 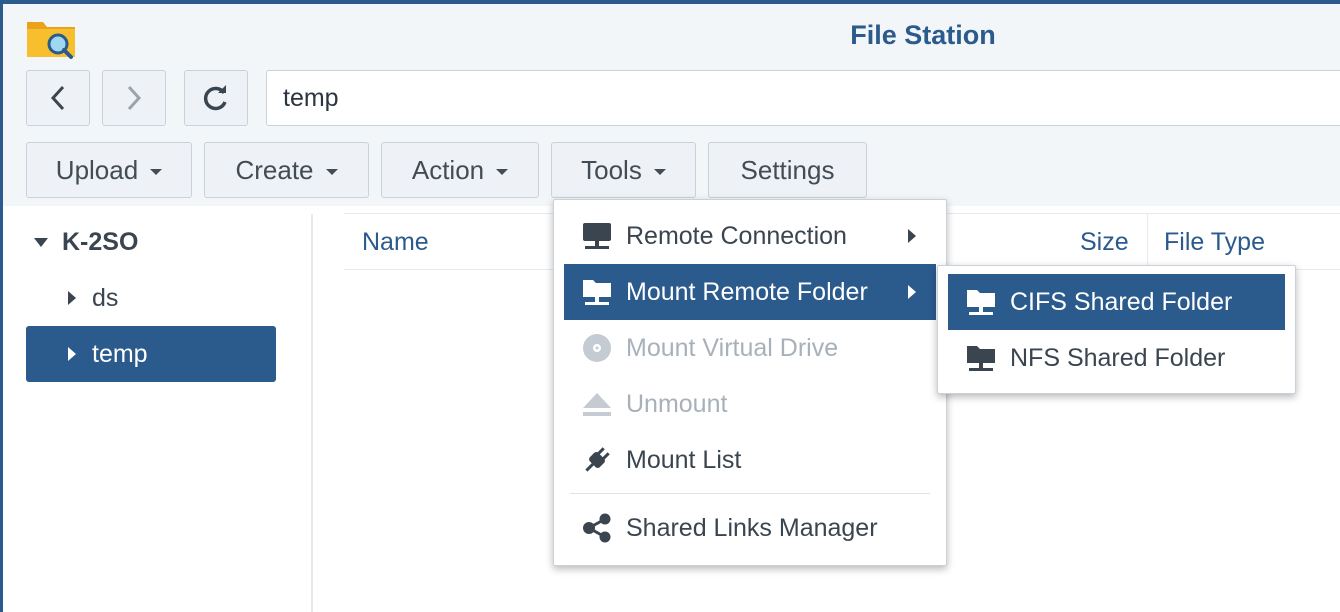 I want to click on tree-item-ds: ds, so click(x=93, y=298).